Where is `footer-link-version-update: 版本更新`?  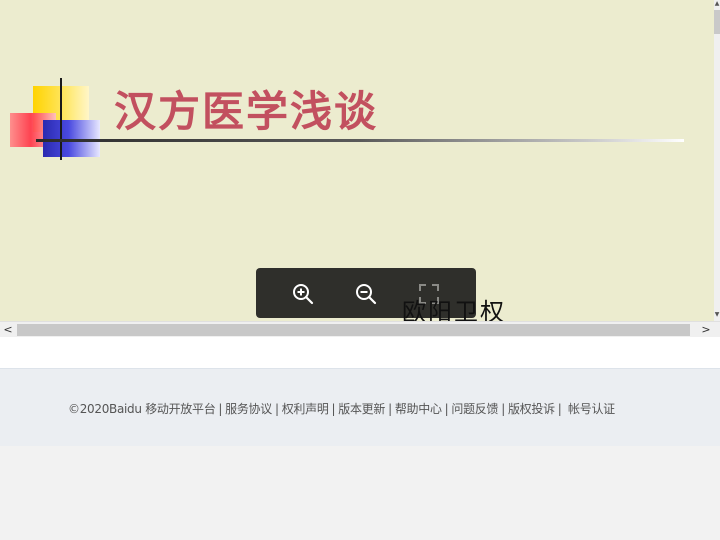 footer-link-version-update: 版本更新 is located at coordinates (361, 409).